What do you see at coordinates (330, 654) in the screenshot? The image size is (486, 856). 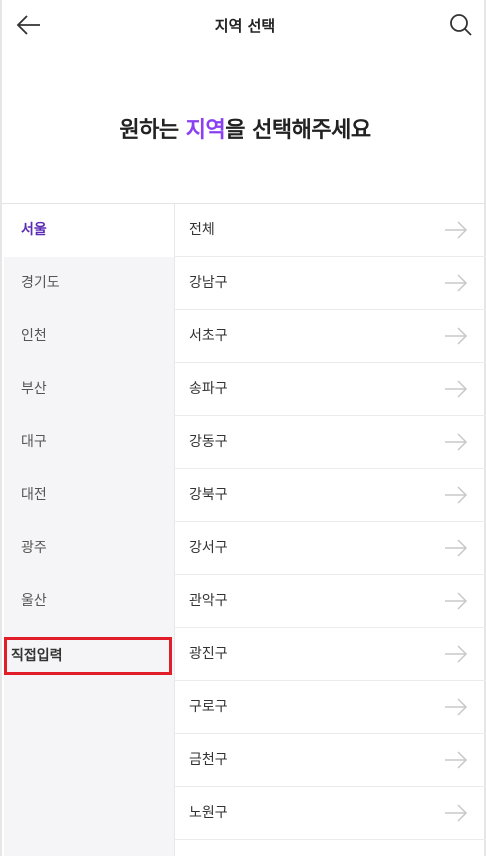 I see `district-item: 광진구` at bounding box center [330, 654].